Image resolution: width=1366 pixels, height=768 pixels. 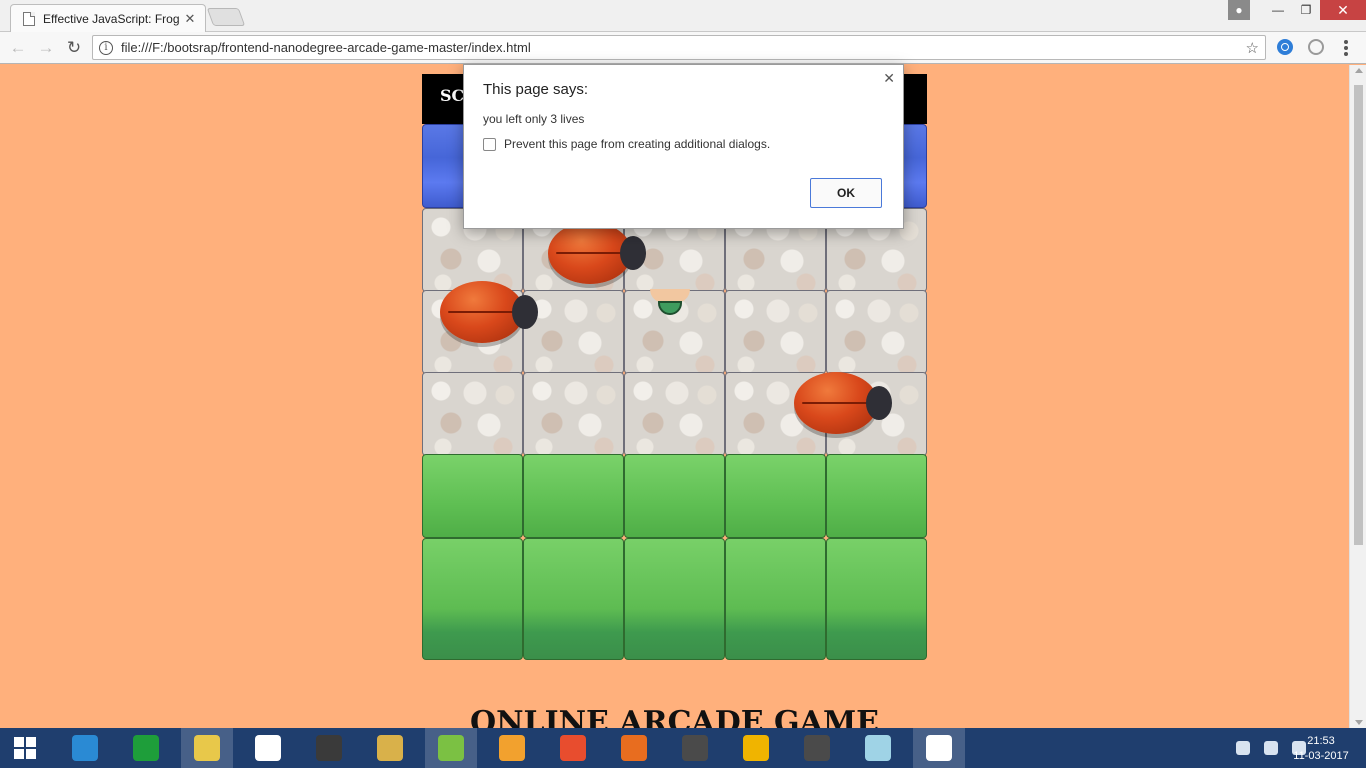 I want to click on chrome-icon, so click(x=939, y=748).